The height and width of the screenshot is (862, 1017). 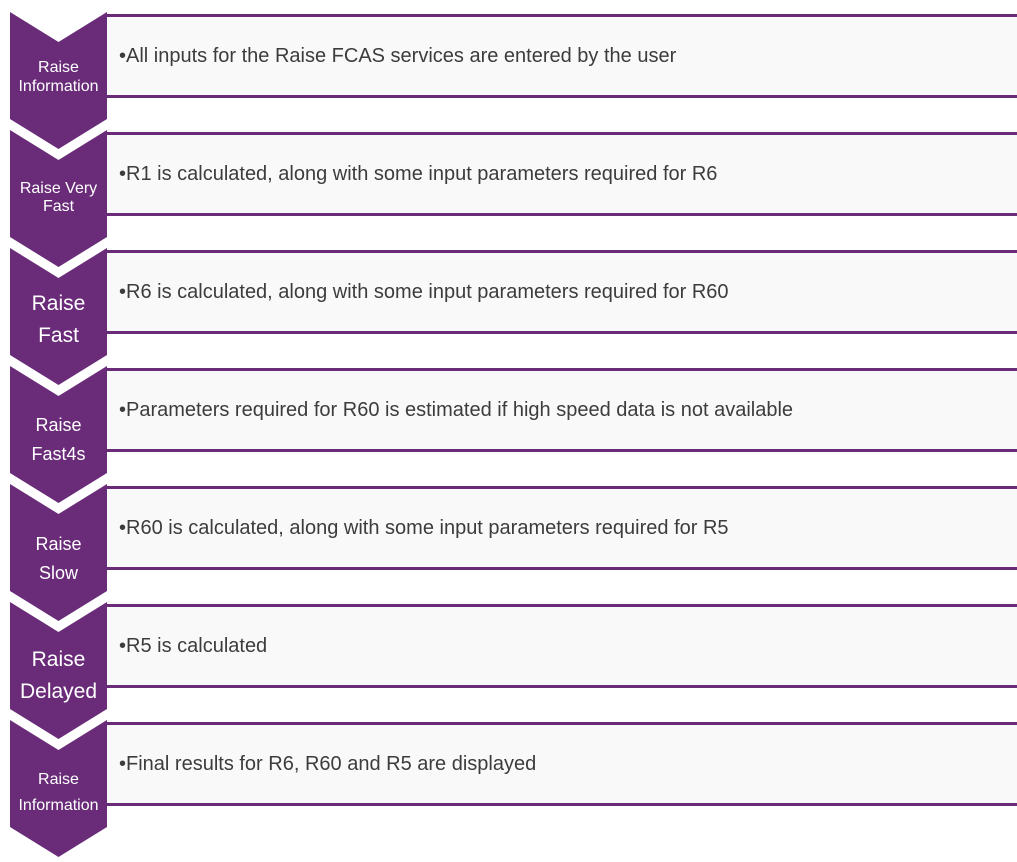 I want to click on step-label-line: Fast4s, so click(x=58, y=453).